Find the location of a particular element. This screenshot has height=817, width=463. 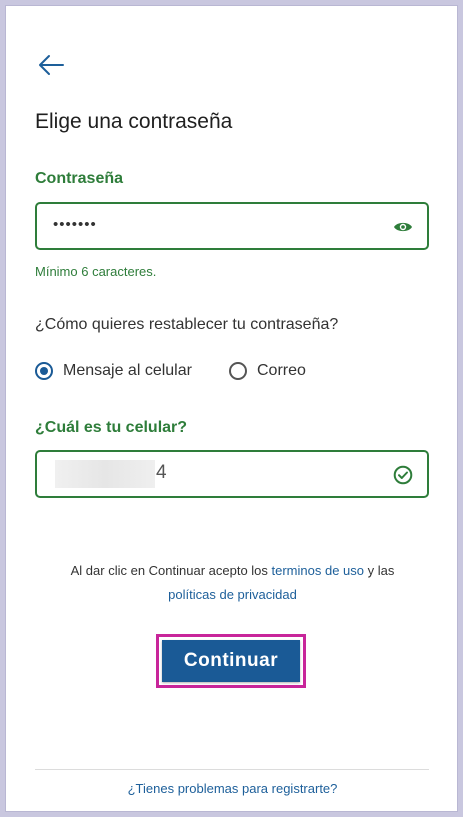

footer-divider is located at coordinates (232, 769).